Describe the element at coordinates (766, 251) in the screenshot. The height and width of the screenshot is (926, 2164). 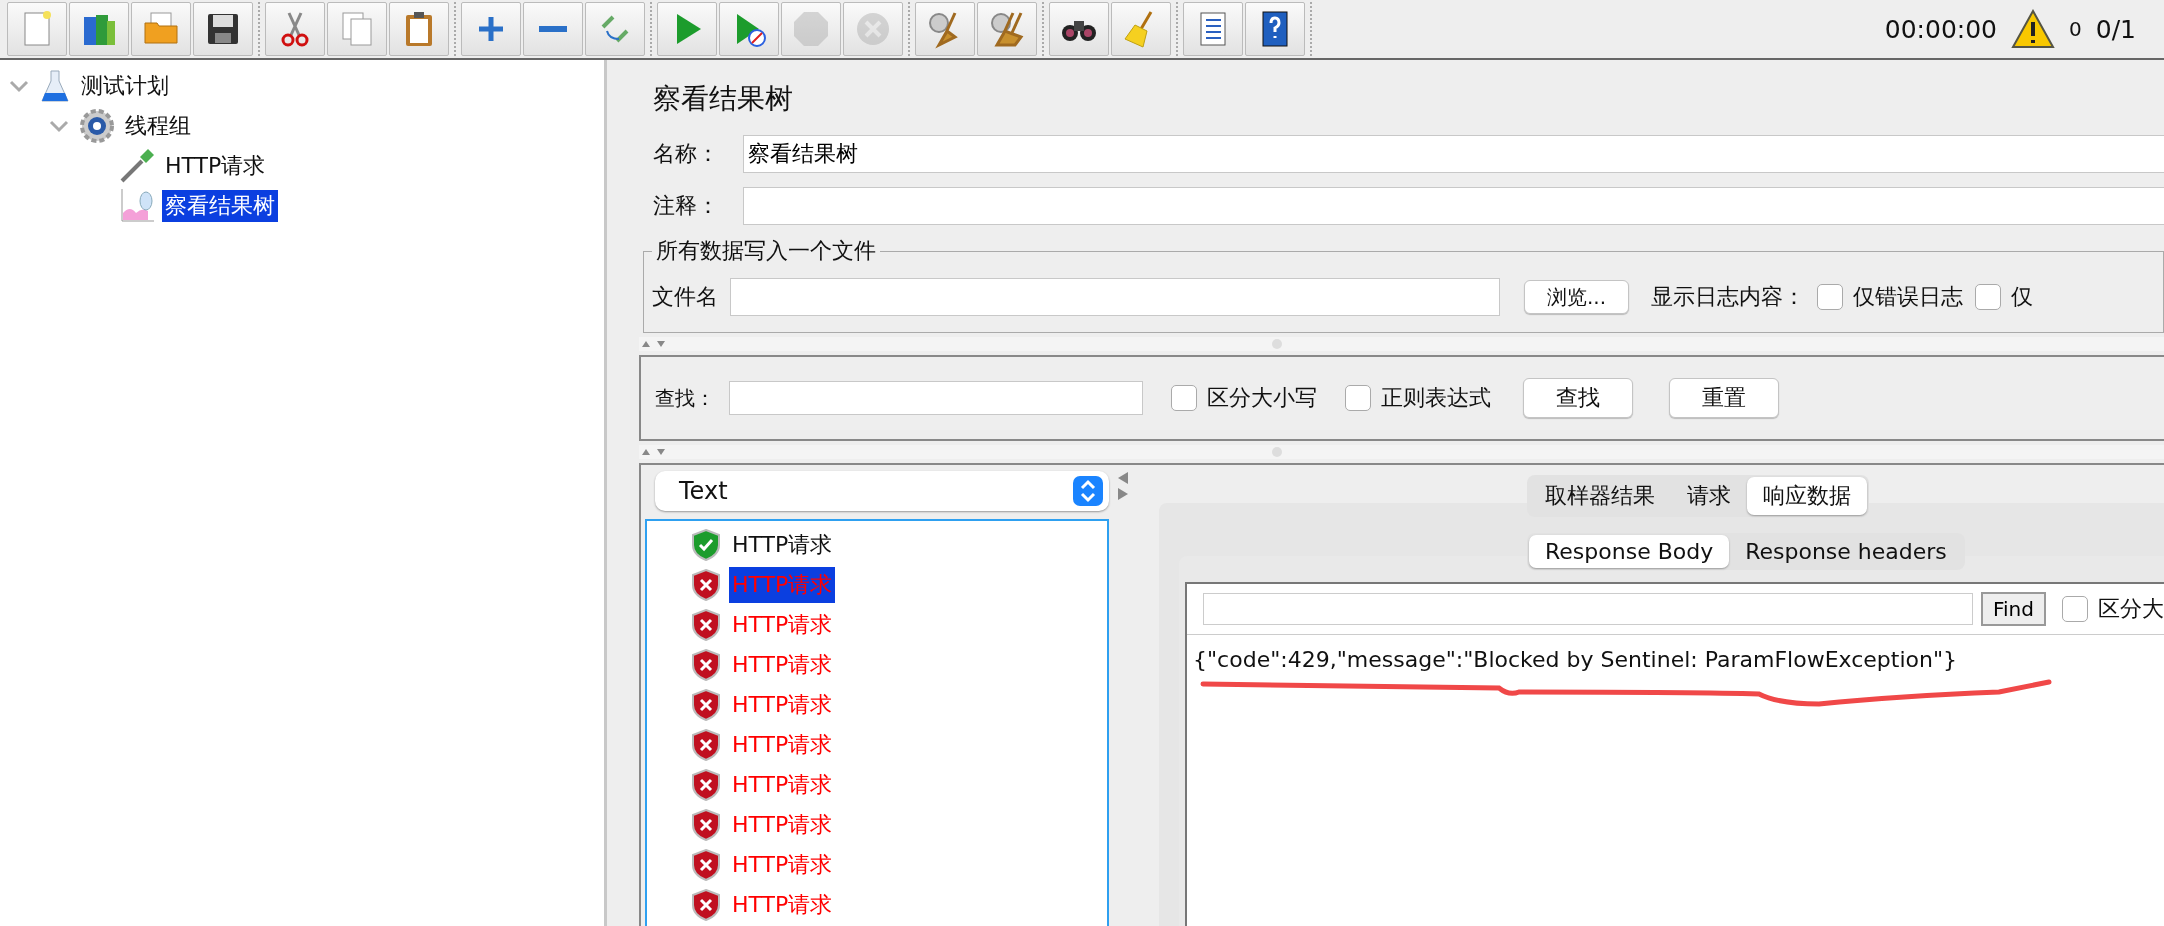
I see `group-title: 所有数据写入一个文件` at that location.